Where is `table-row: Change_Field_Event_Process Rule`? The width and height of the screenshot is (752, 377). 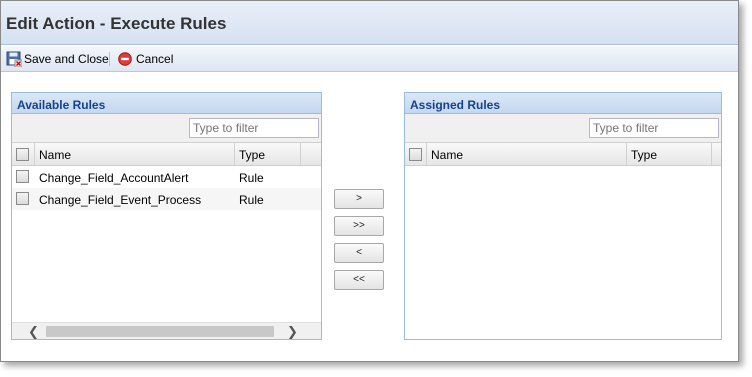
table-row: Change_Field_Event_Process Rule is located at coordinates (166, 199).